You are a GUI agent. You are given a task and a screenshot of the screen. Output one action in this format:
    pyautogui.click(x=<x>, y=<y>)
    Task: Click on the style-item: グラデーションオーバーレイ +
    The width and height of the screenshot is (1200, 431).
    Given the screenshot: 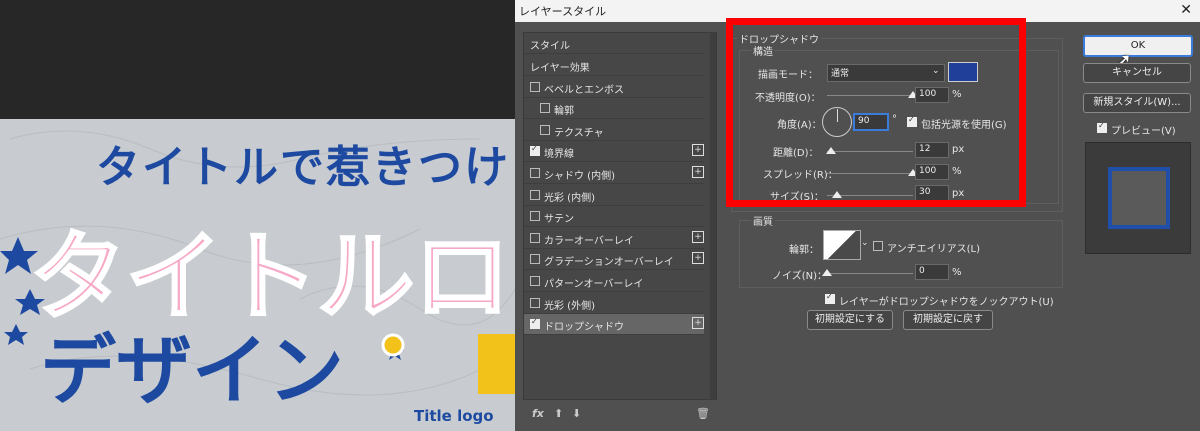 What is the action you would take?
    pyautogui.click(x=614, y=260)
    